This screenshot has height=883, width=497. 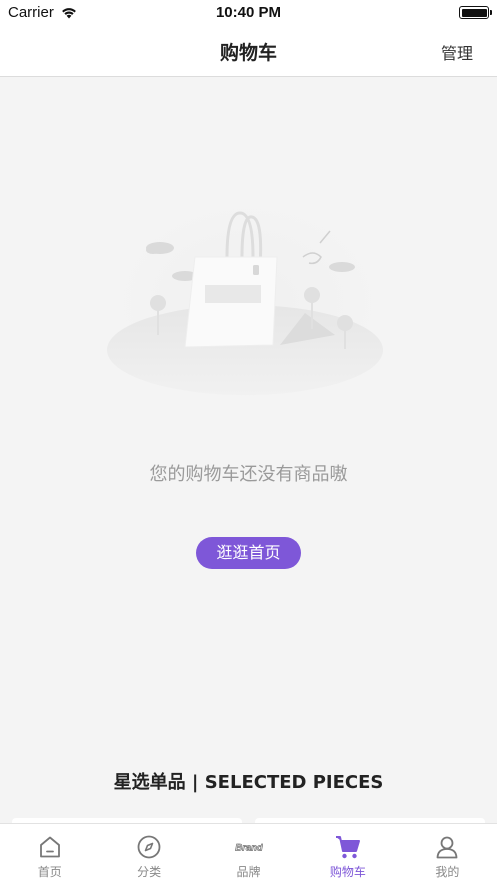 I want to click on cart-icon, so click(x=348, y=847).